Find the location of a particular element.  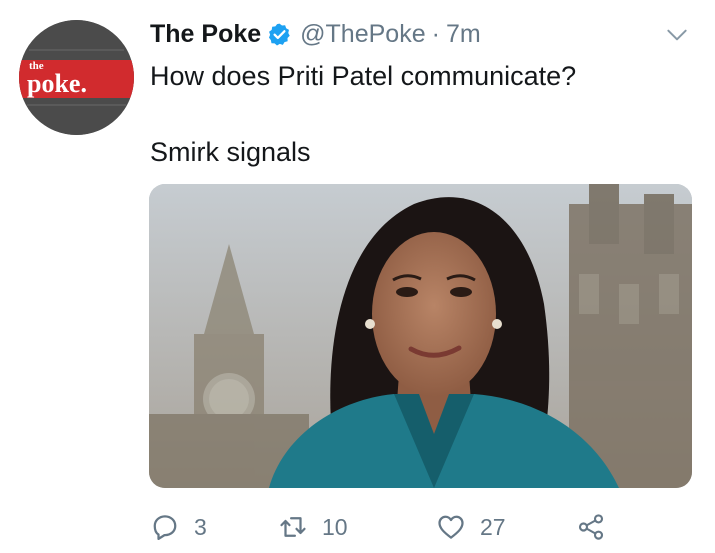

share-icon is located at coordinates (591, 527).